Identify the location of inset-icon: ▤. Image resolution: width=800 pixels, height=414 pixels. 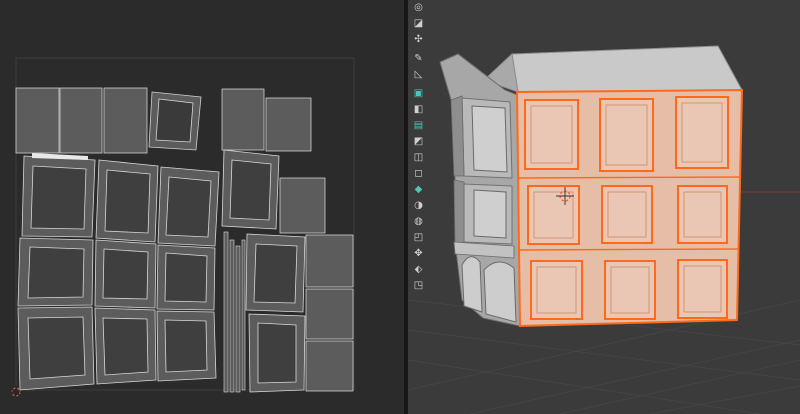
(418, 125).